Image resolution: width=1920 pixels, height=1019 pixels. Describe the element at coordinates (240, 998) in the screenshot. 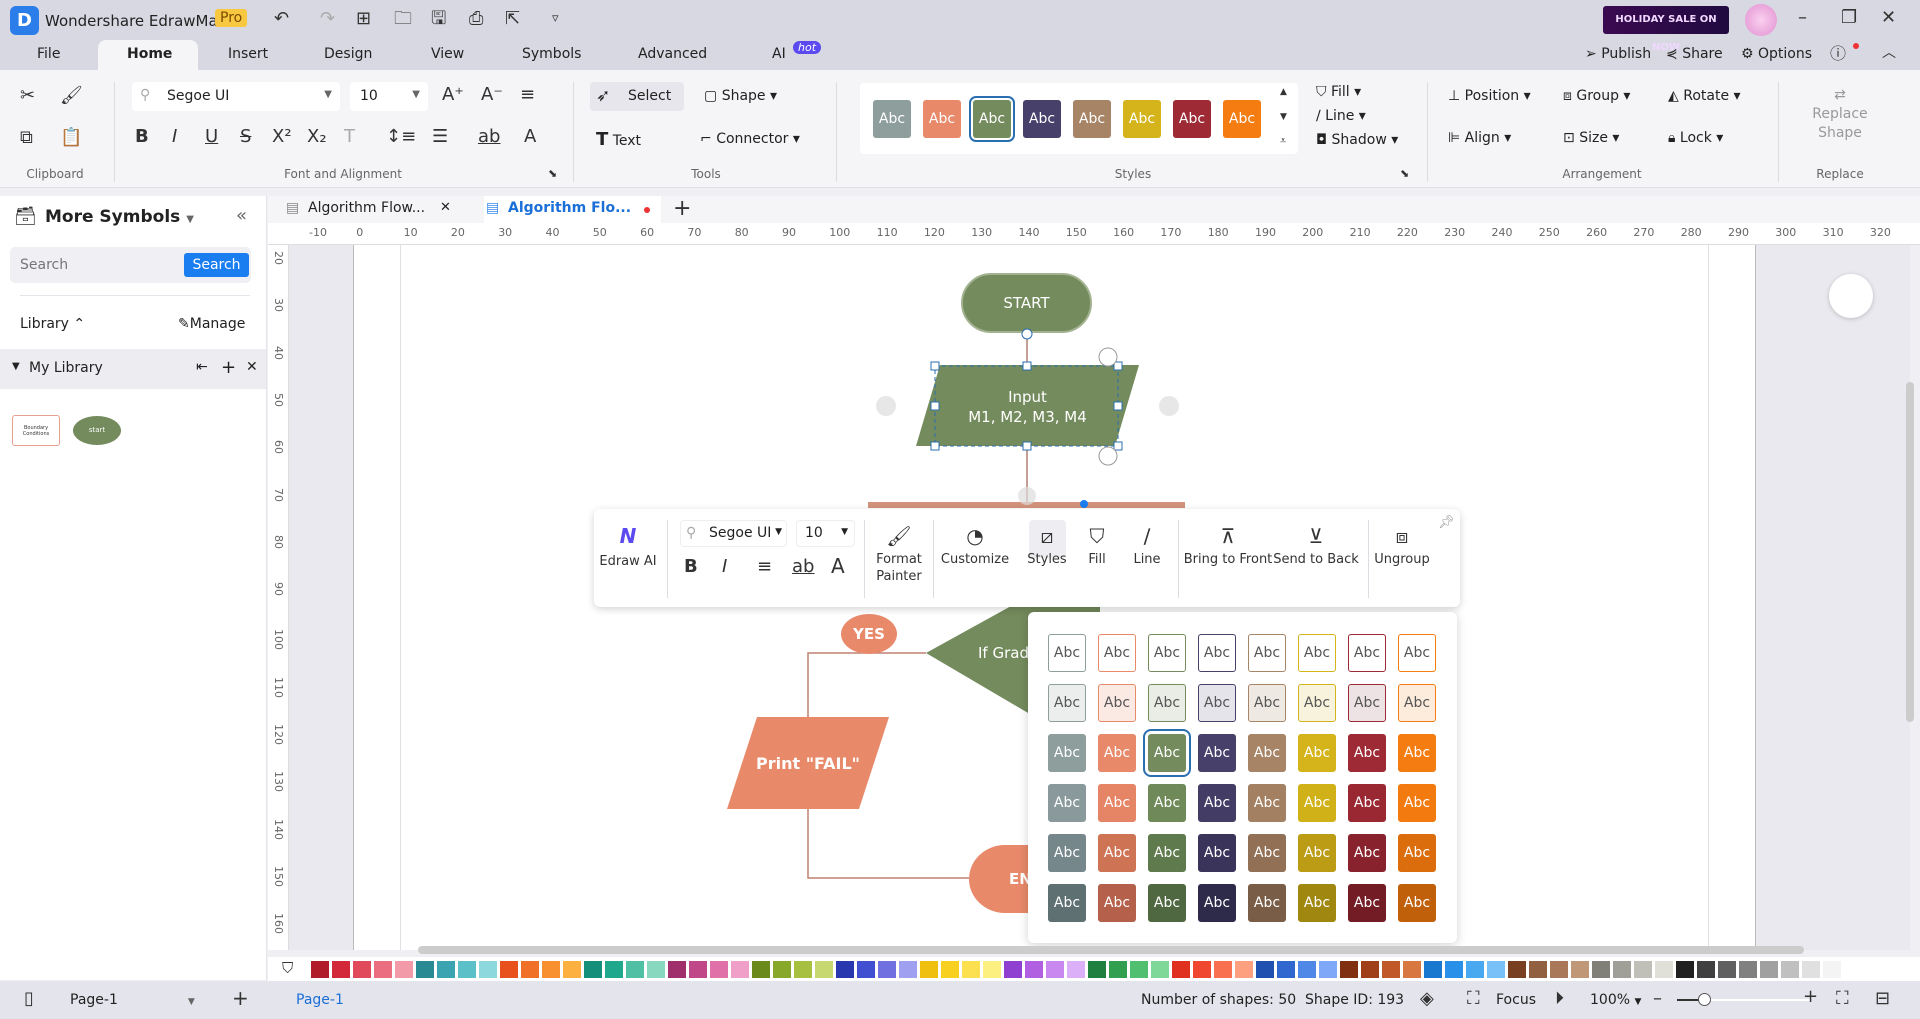

I see `add-page-icon: +` at that location.